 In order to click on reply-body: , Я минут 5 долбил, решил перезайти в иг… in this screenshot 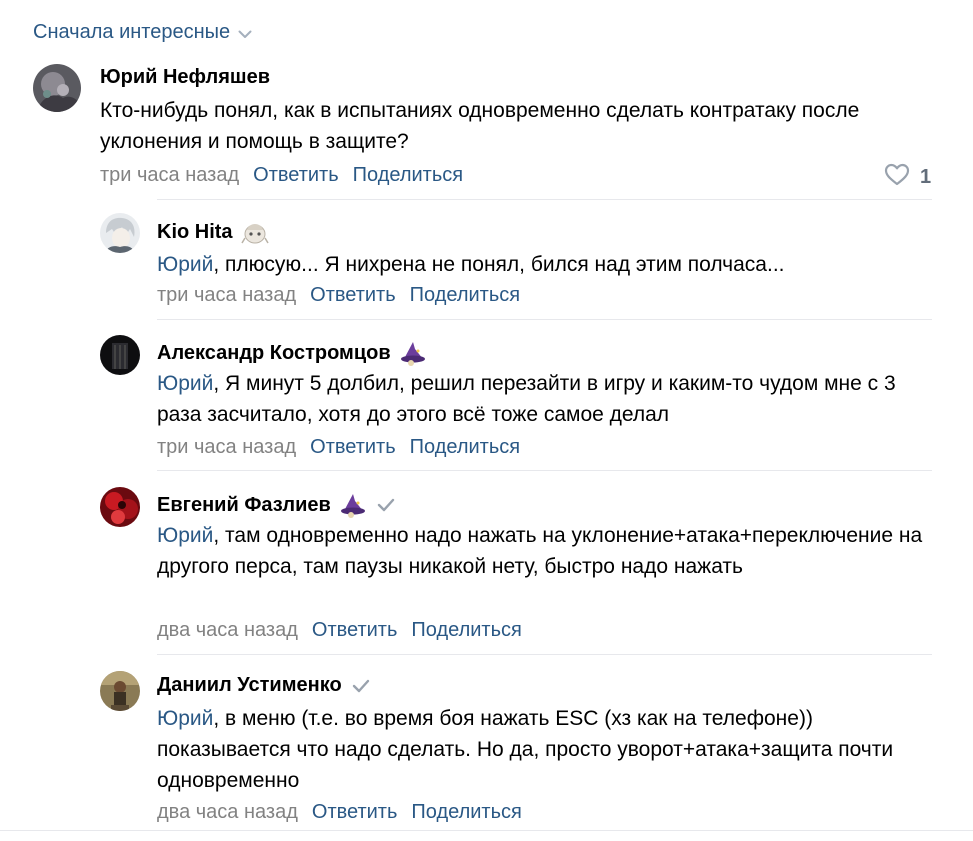, I will do `click(526, 399)`.